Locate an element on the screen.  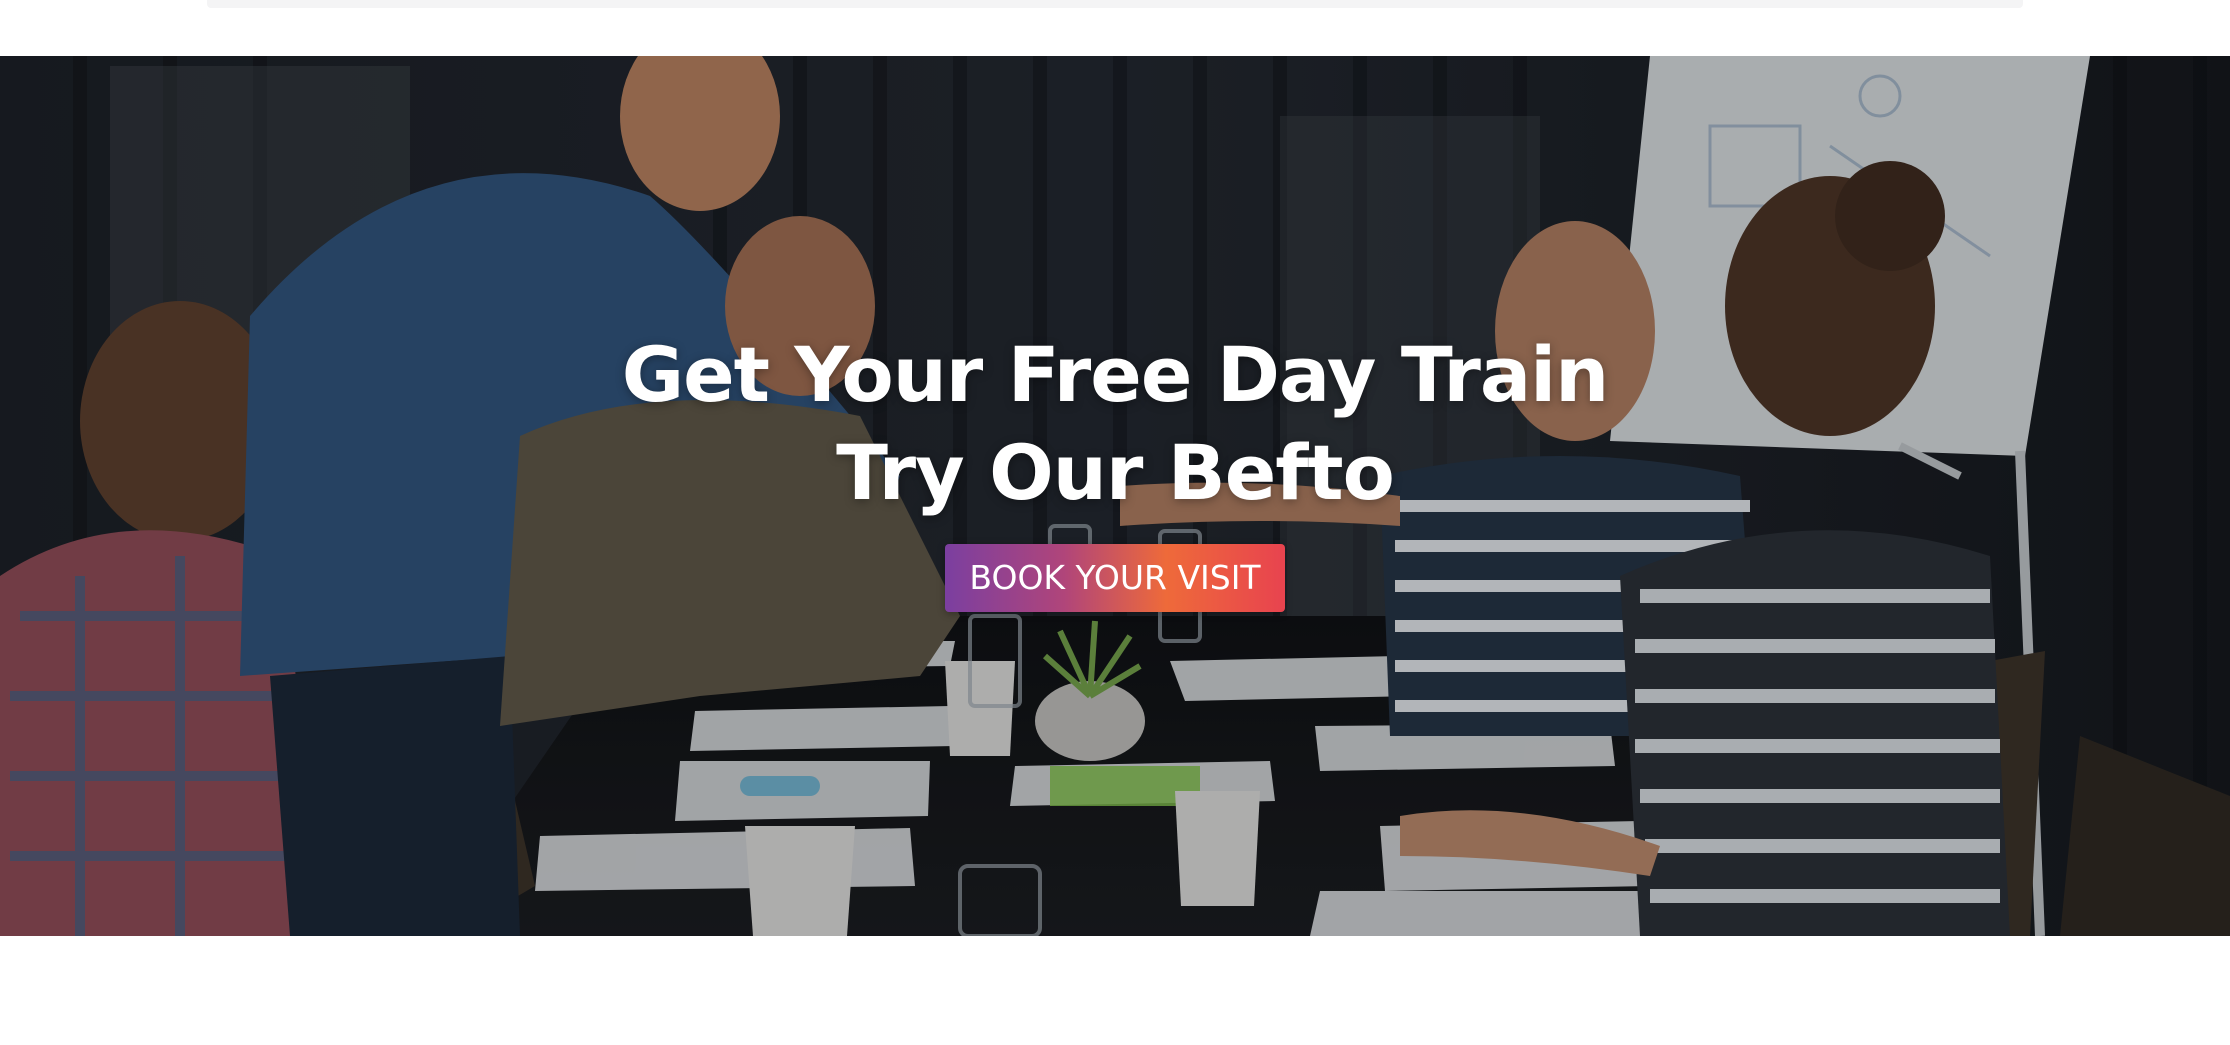
header-strip is located at coordinates (1115, 4).